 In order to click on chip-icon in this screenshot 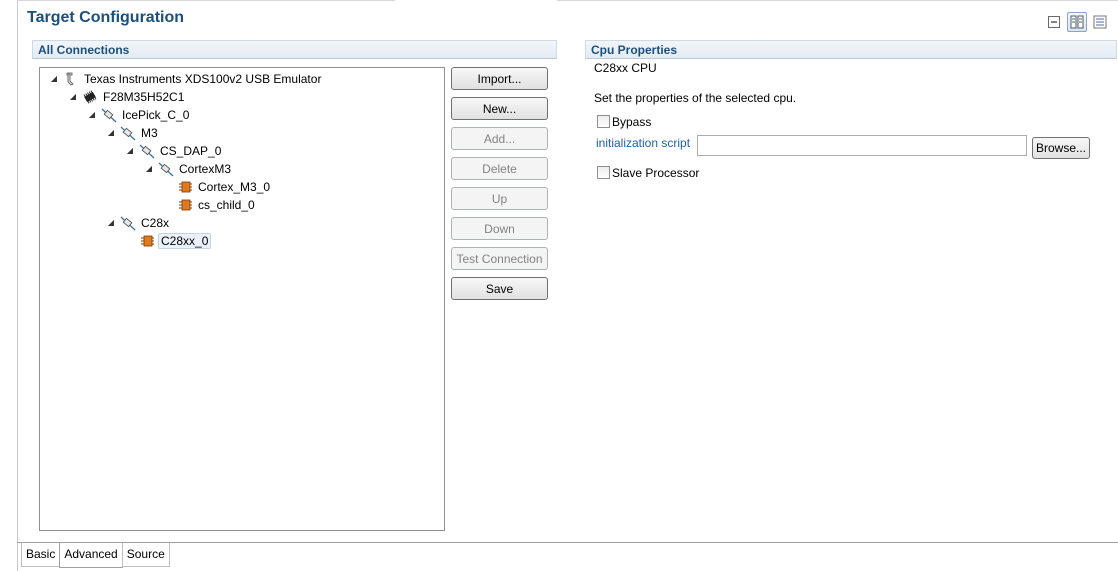, I will do `click(90, 97)`.